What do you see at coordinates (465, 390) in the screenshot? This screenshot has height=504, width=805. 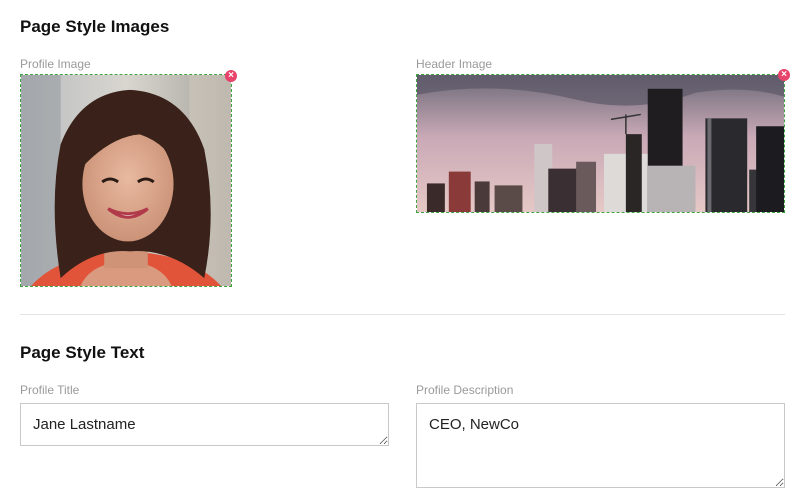 I see `profile-description-label: Profile Description` at bounding box center [465, 390].